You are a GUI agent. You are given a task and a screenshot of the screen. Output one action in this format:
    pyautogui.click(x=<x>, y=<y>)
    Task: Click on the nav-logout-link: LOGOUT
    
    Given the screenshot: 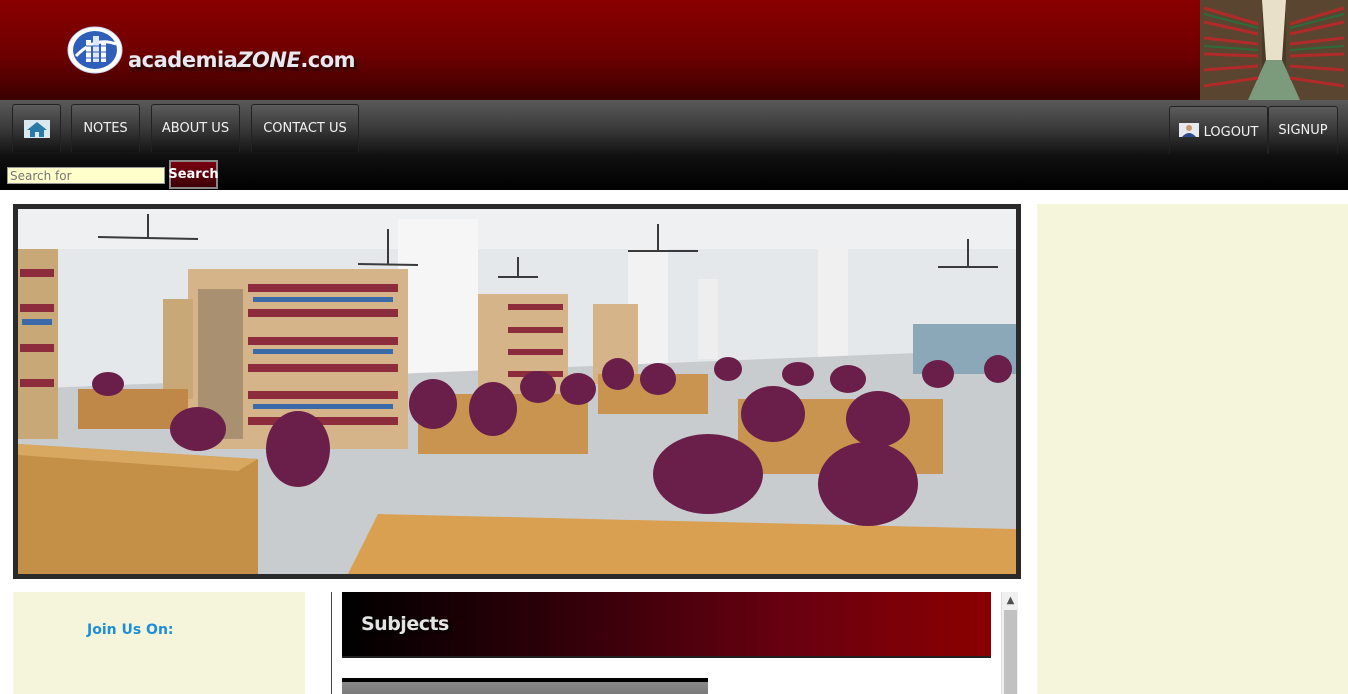 What is the action you would take?
    pyautogui.click(x=1218, y=130)
    